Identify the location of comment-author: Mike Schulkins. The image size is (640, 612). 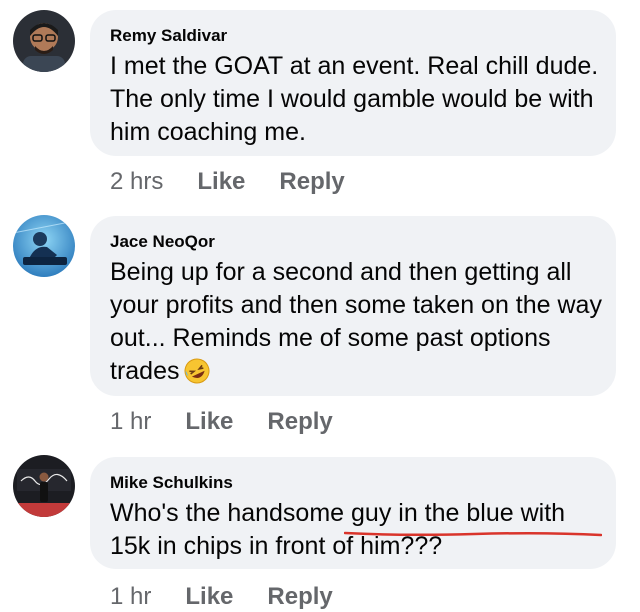
(171, 483).